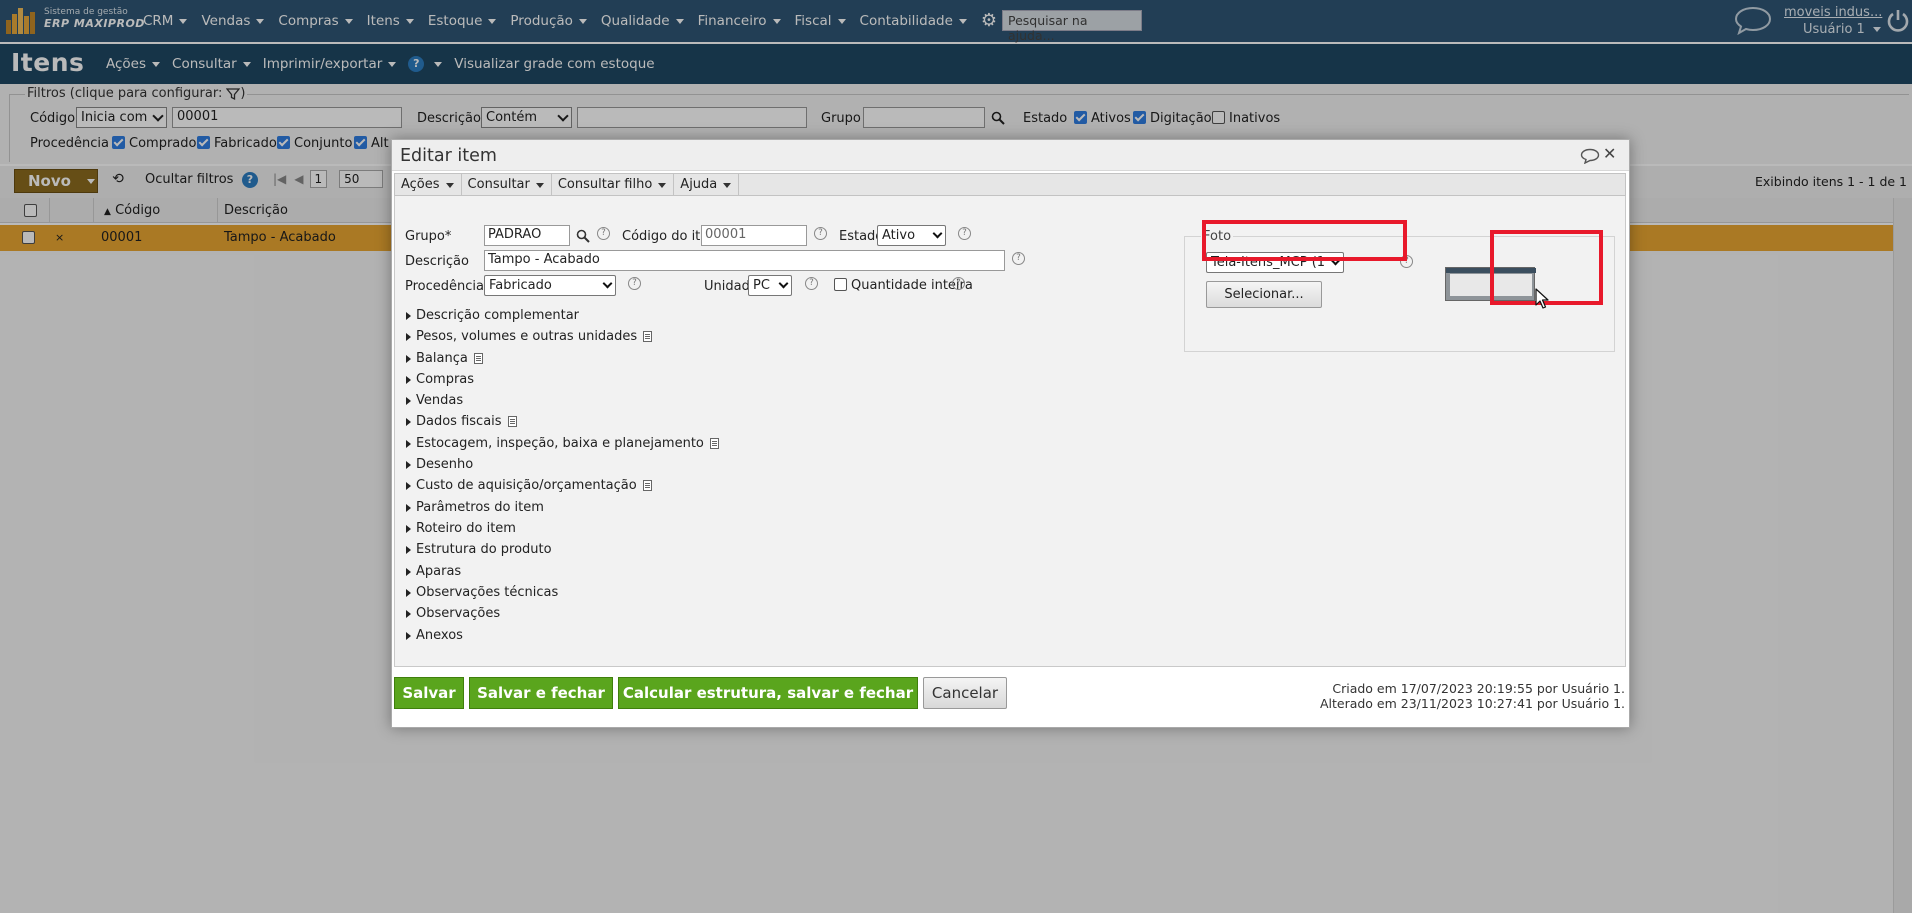 The image size is (1912, 913). What do you see at coordinates (420, 184) in the screenshot?
I see `menu-label: Ações` at bounding box center [420, 184].